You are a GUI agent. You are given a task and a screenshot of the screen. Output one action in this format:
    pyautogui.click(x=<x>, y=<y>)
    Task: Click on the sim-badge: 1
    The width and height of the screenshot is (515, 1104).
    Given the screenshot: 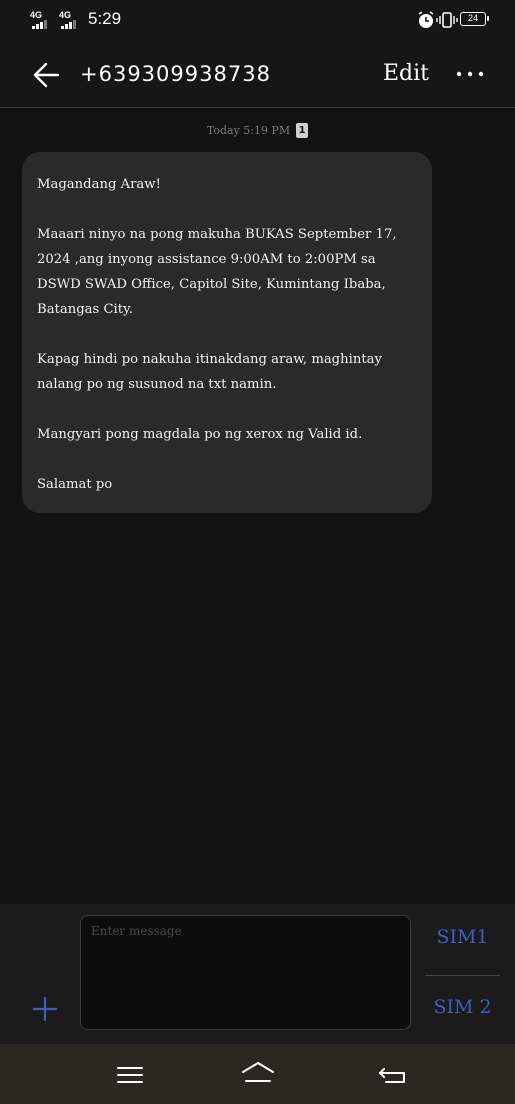 What is the action you would take?
    pyautogui.click(x=302, y=130)
    